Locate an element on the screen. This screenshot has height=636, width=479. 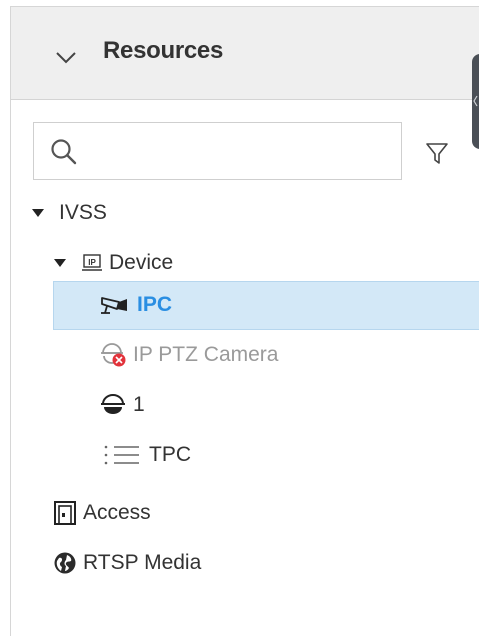
panel-title: Resources is located at coordinates (163, 50).